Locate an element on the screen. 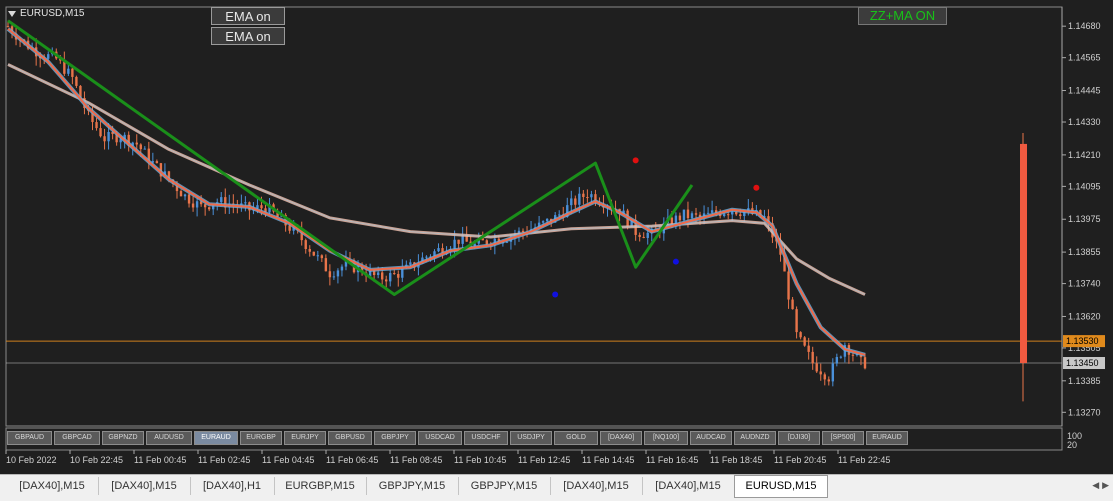 The width and height of the screenshot is (1113, 501). zigzag-toggle-button: ZZ+MA ON is located at coordinates (902, 16).